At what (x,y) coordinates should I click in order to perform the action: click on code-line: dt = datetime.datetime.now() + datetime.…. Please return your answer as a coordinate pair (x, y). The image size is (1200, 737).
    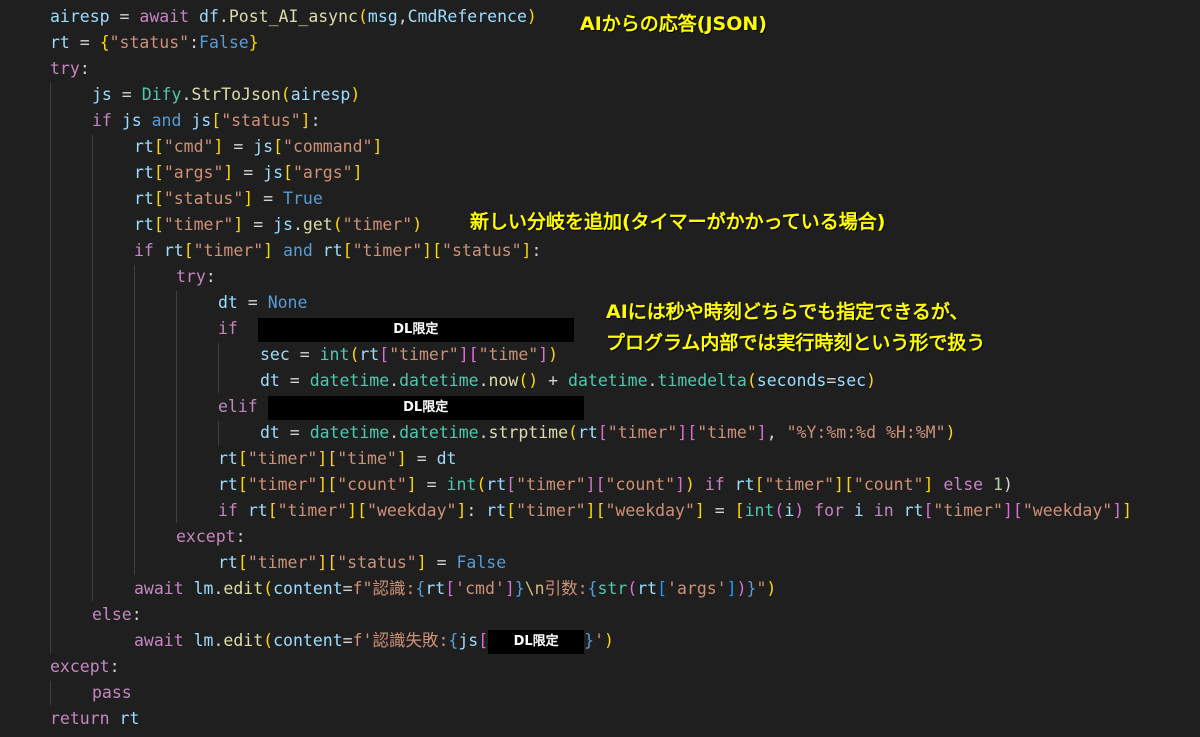
    Looking at the image, I should click on (568, 381).